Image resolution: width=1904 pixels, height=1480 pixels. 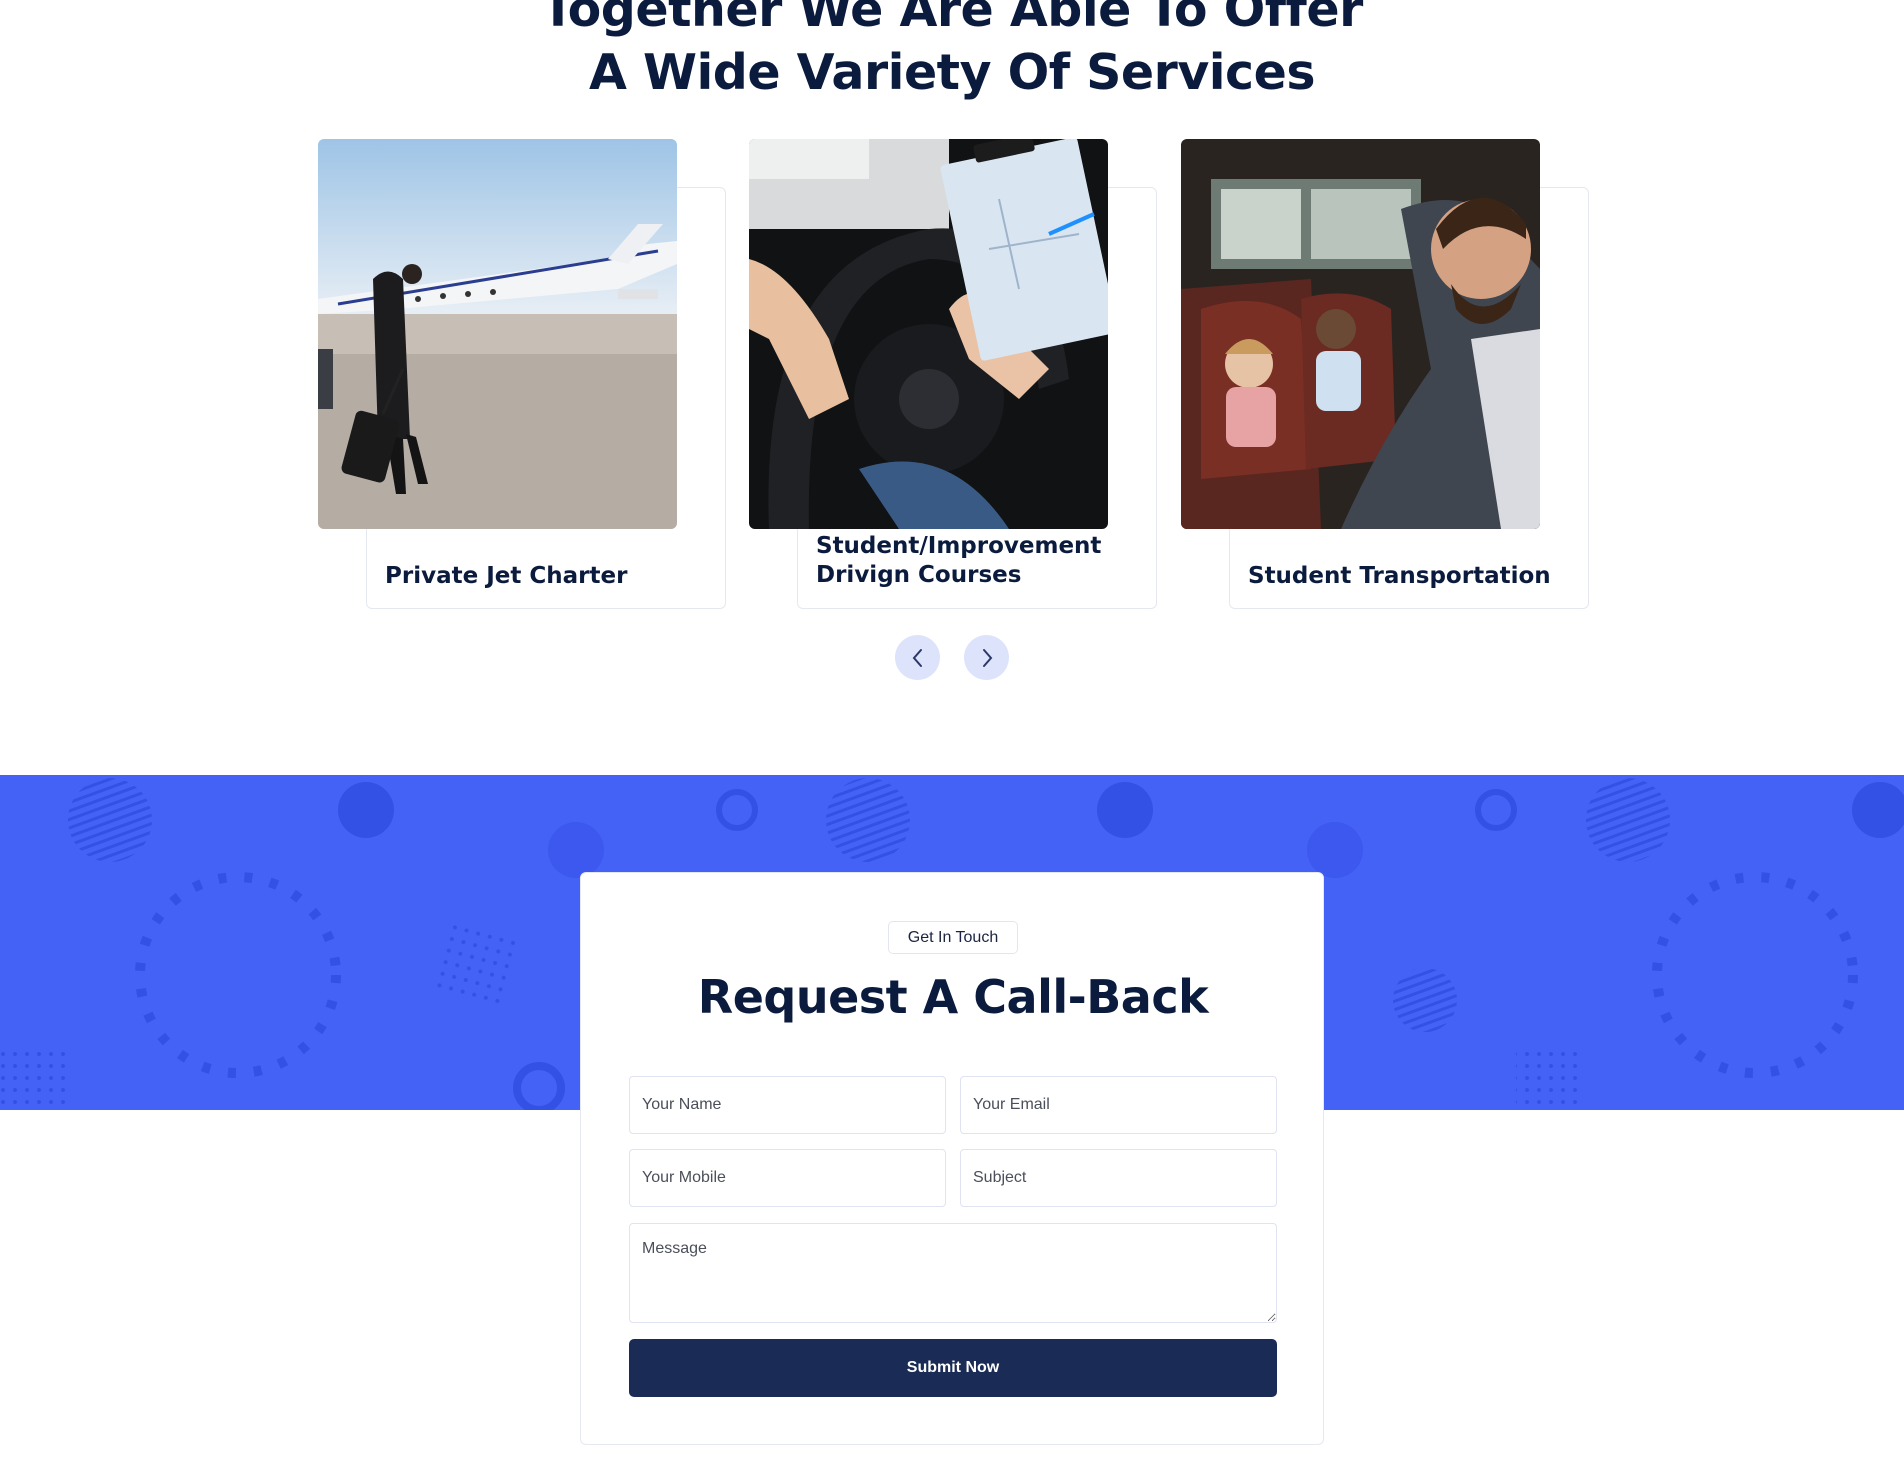 I want to click on service-card-title-line2: Drivign Courses, so click(x=919, y=575).